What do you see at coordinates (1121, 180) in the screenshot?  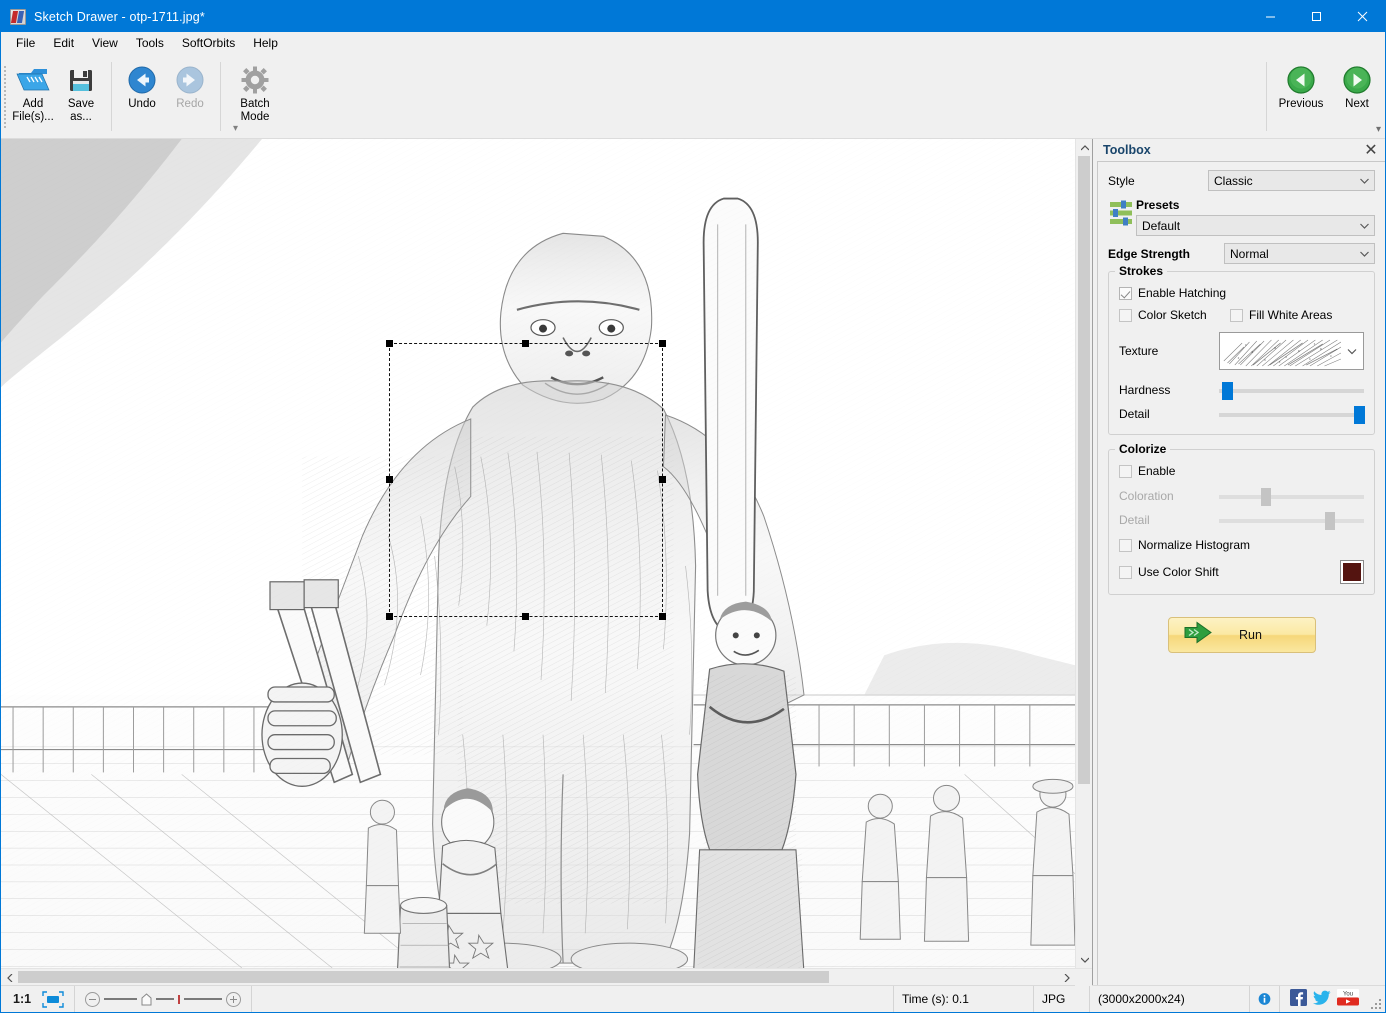 I see `style-label: Style` at bounding box center [1121, 180].